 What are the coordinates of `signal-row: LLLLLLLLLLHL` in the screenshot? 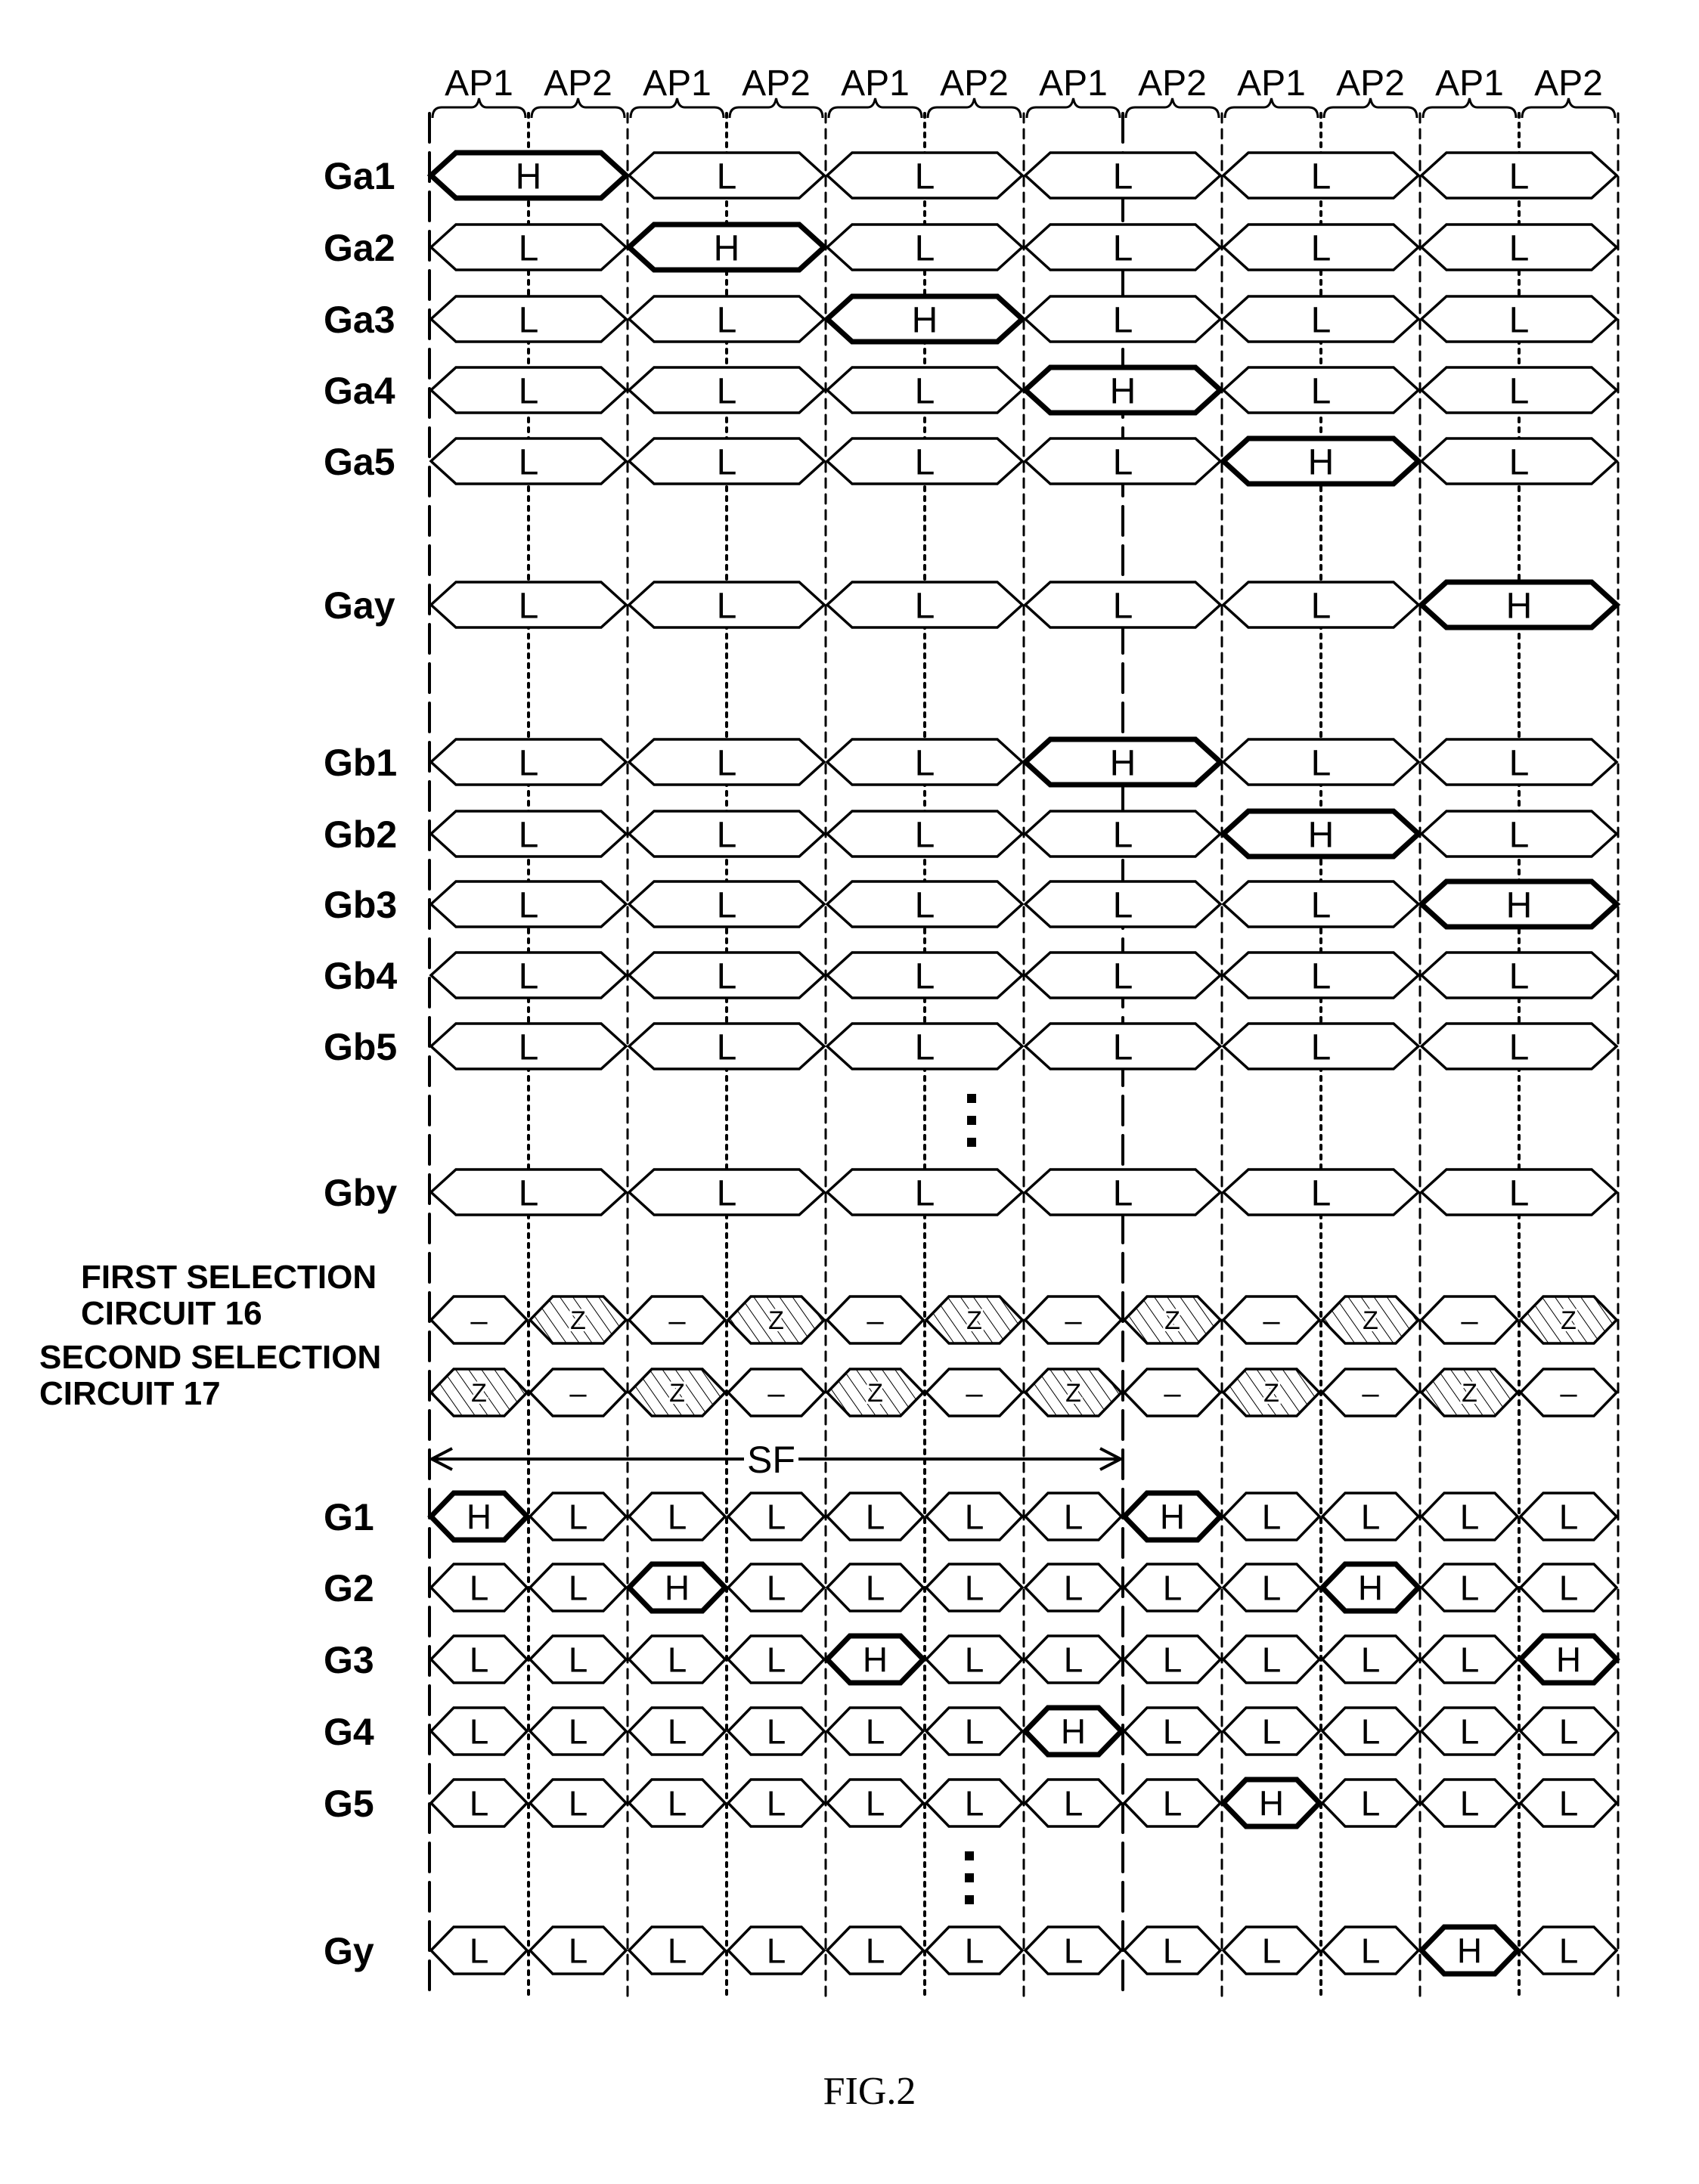 It's located at (1024, 1950).